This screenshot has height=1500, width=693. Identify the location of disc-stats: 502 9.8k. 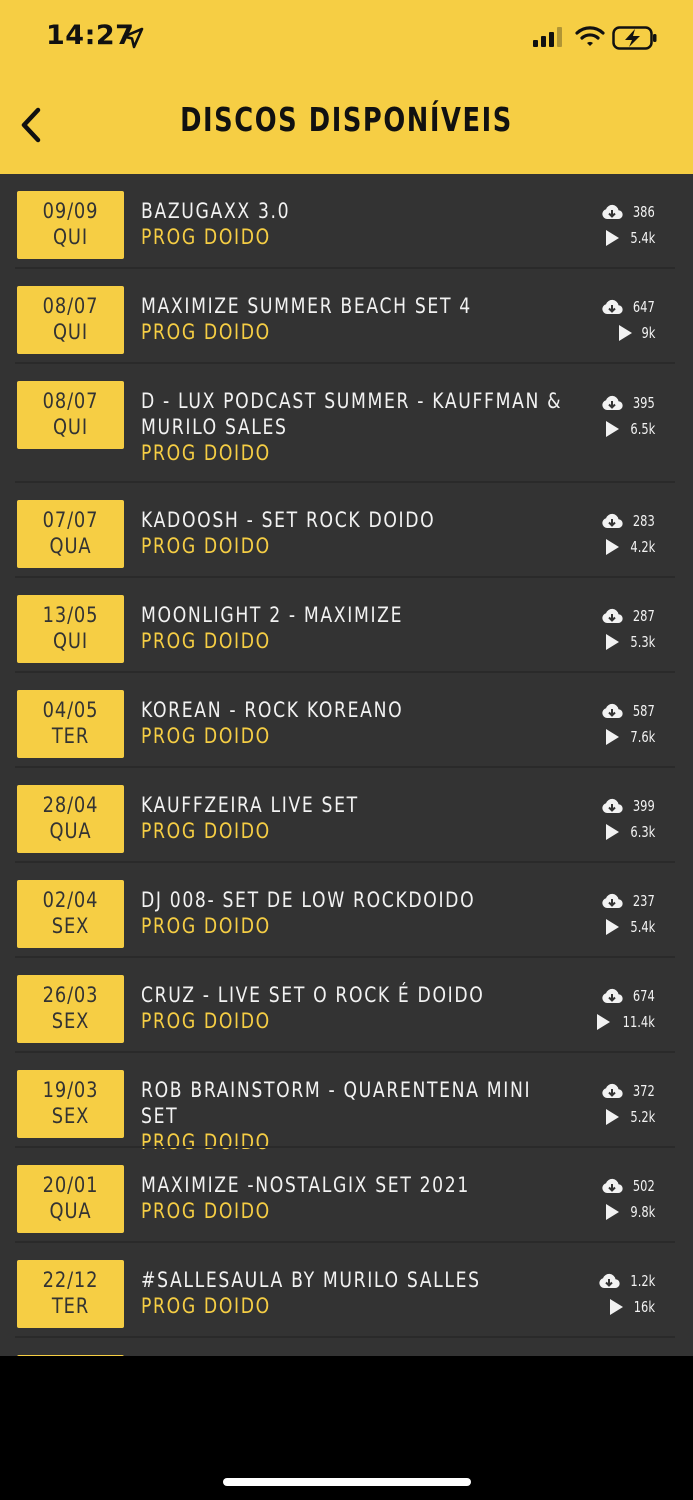
(615, 1199).